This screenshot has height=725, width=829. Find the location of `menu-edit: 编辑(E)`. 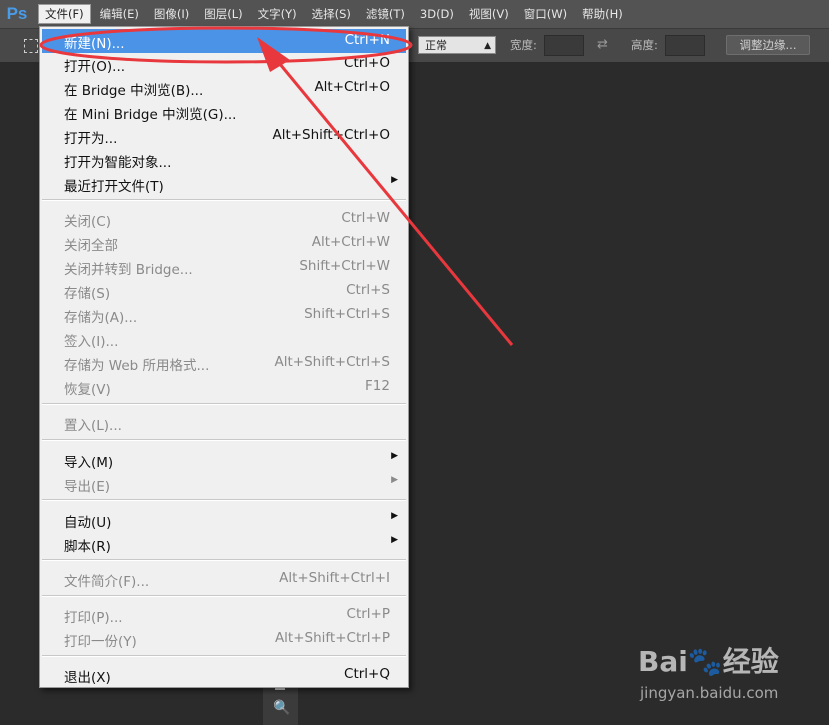

menu-edit: 编辑(E) is located at coordinates (119, 14).